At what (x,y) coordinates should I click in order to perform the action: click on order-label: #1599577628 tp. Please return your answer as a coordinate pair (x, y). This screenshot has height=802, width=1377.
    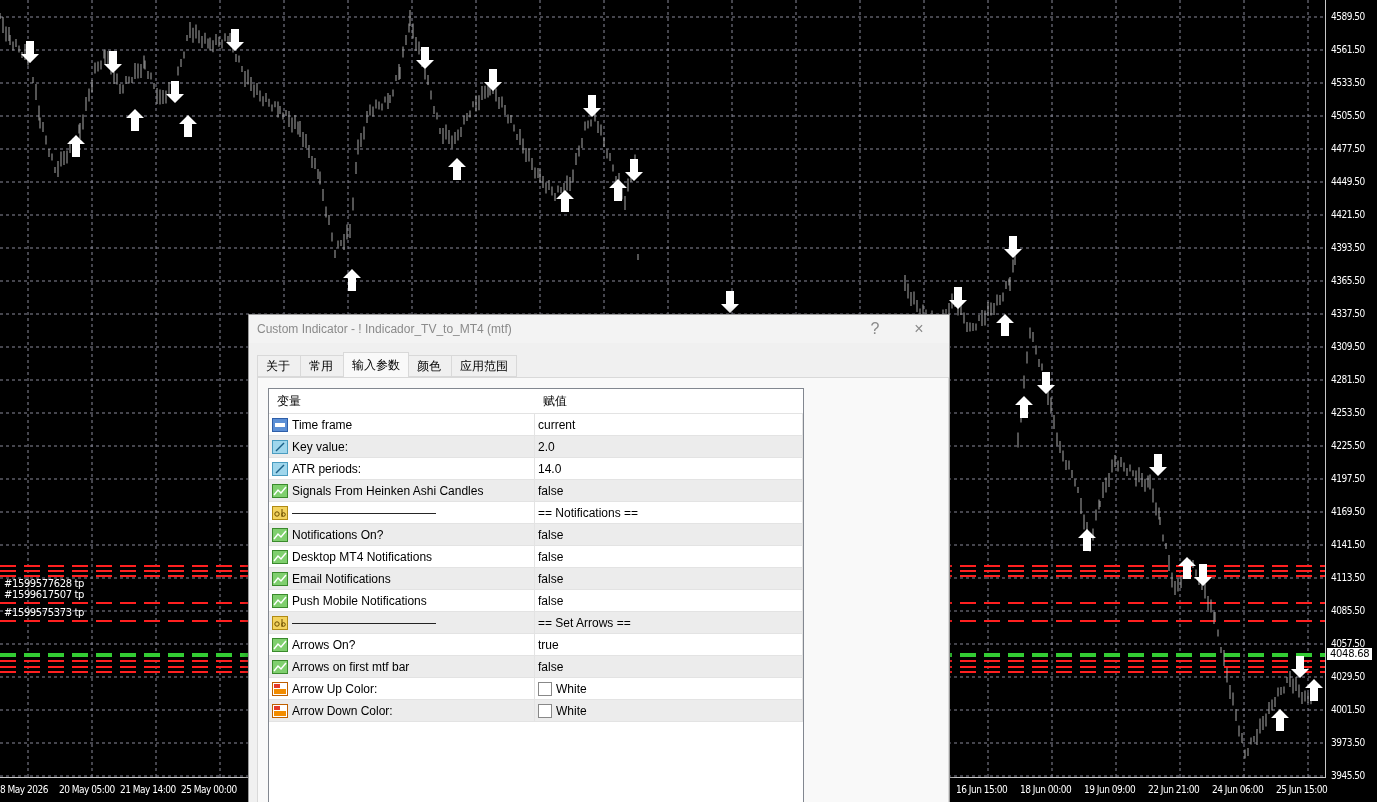
    Looking at the image, I should click on (44, 583).